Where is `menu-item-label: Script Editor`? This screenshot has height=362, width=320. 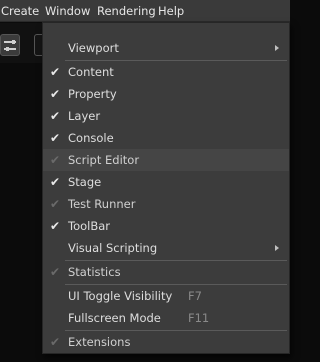
menu-item-label: Script Editor is located at coordinates (104, 160).